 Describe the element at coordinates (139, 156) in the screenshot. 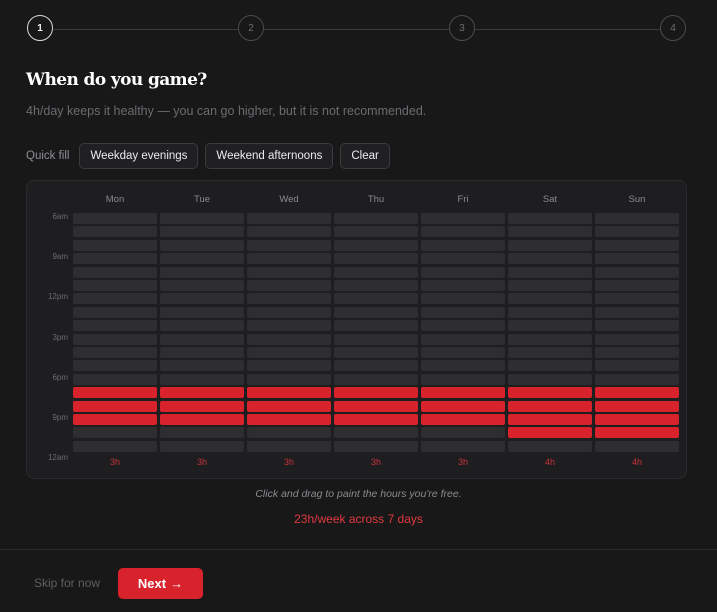

I see `weekday-evenings-button: Weekday evenings` at that location.